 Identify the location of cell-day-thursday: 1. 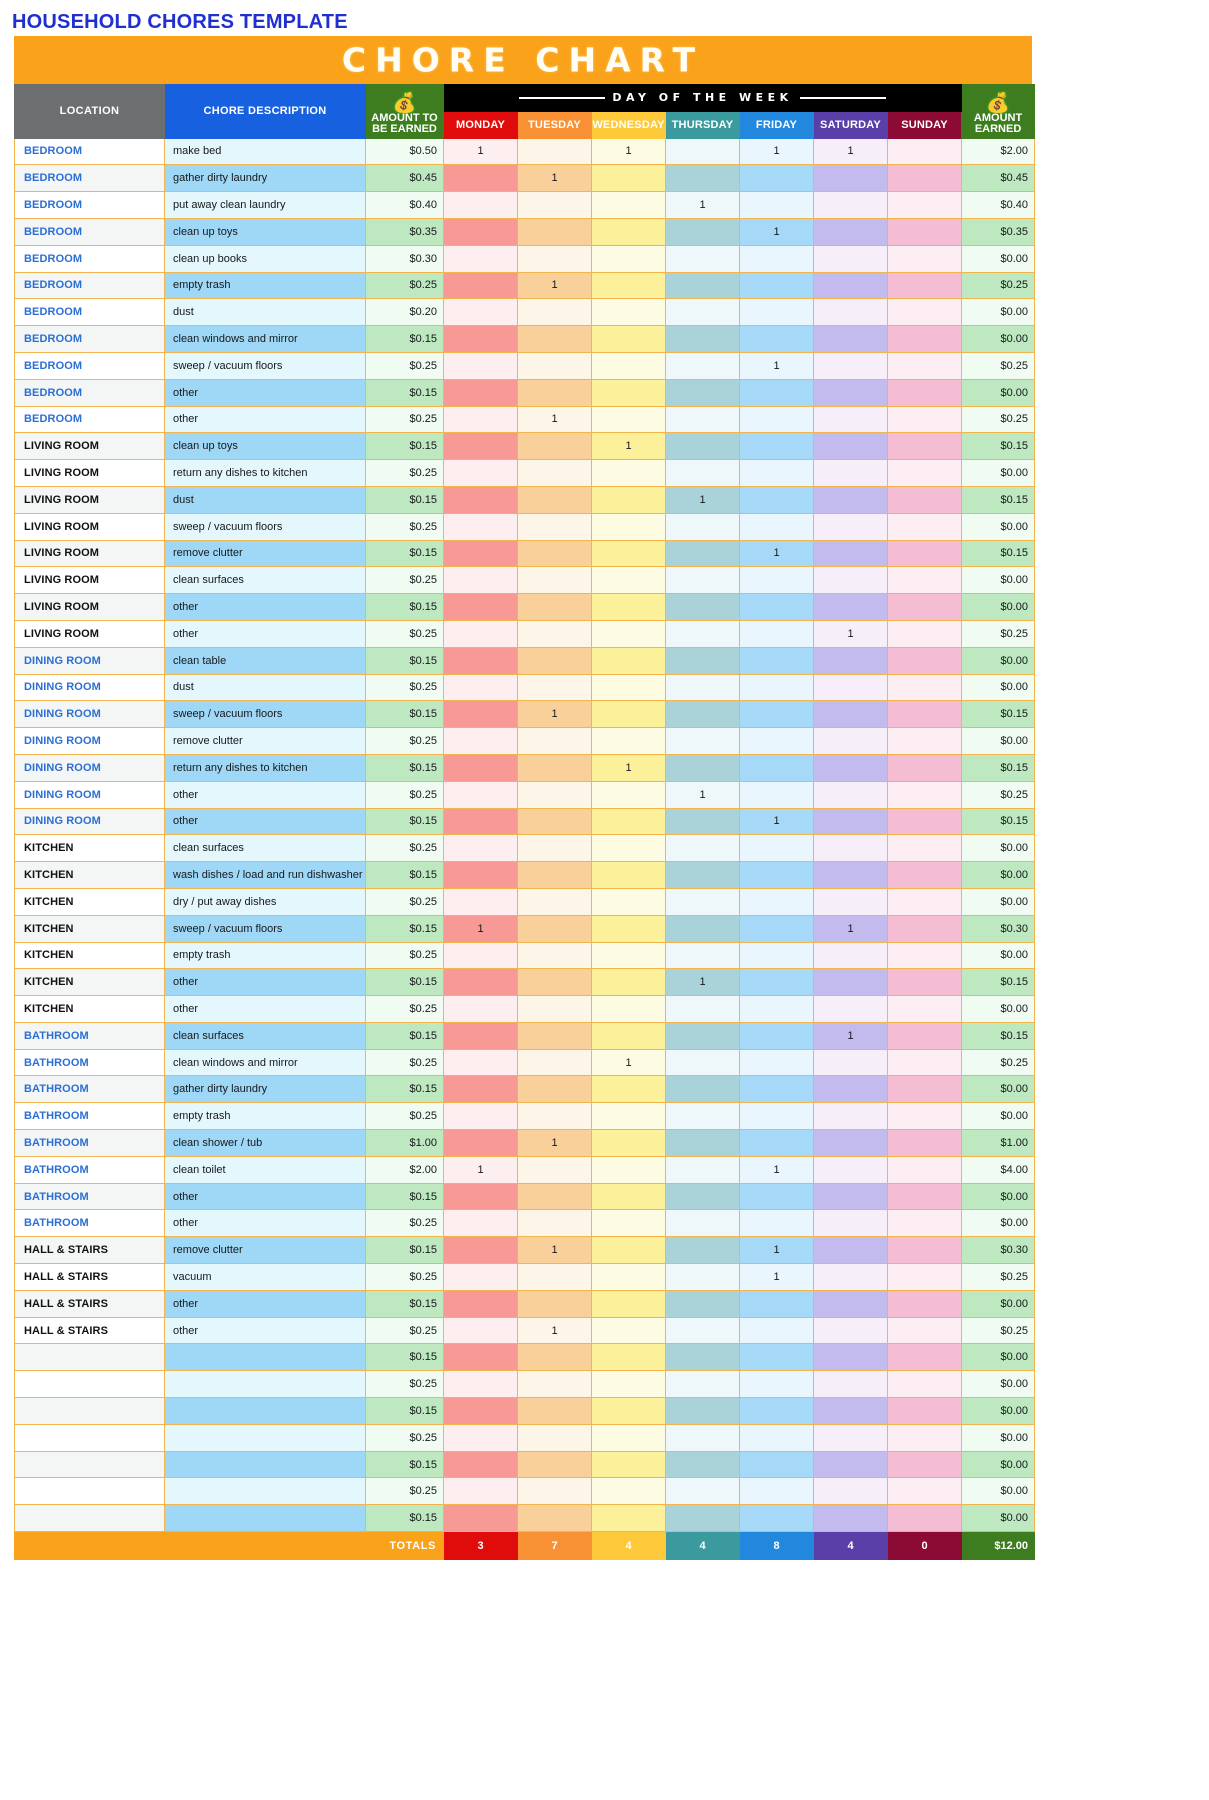
(702, 794).